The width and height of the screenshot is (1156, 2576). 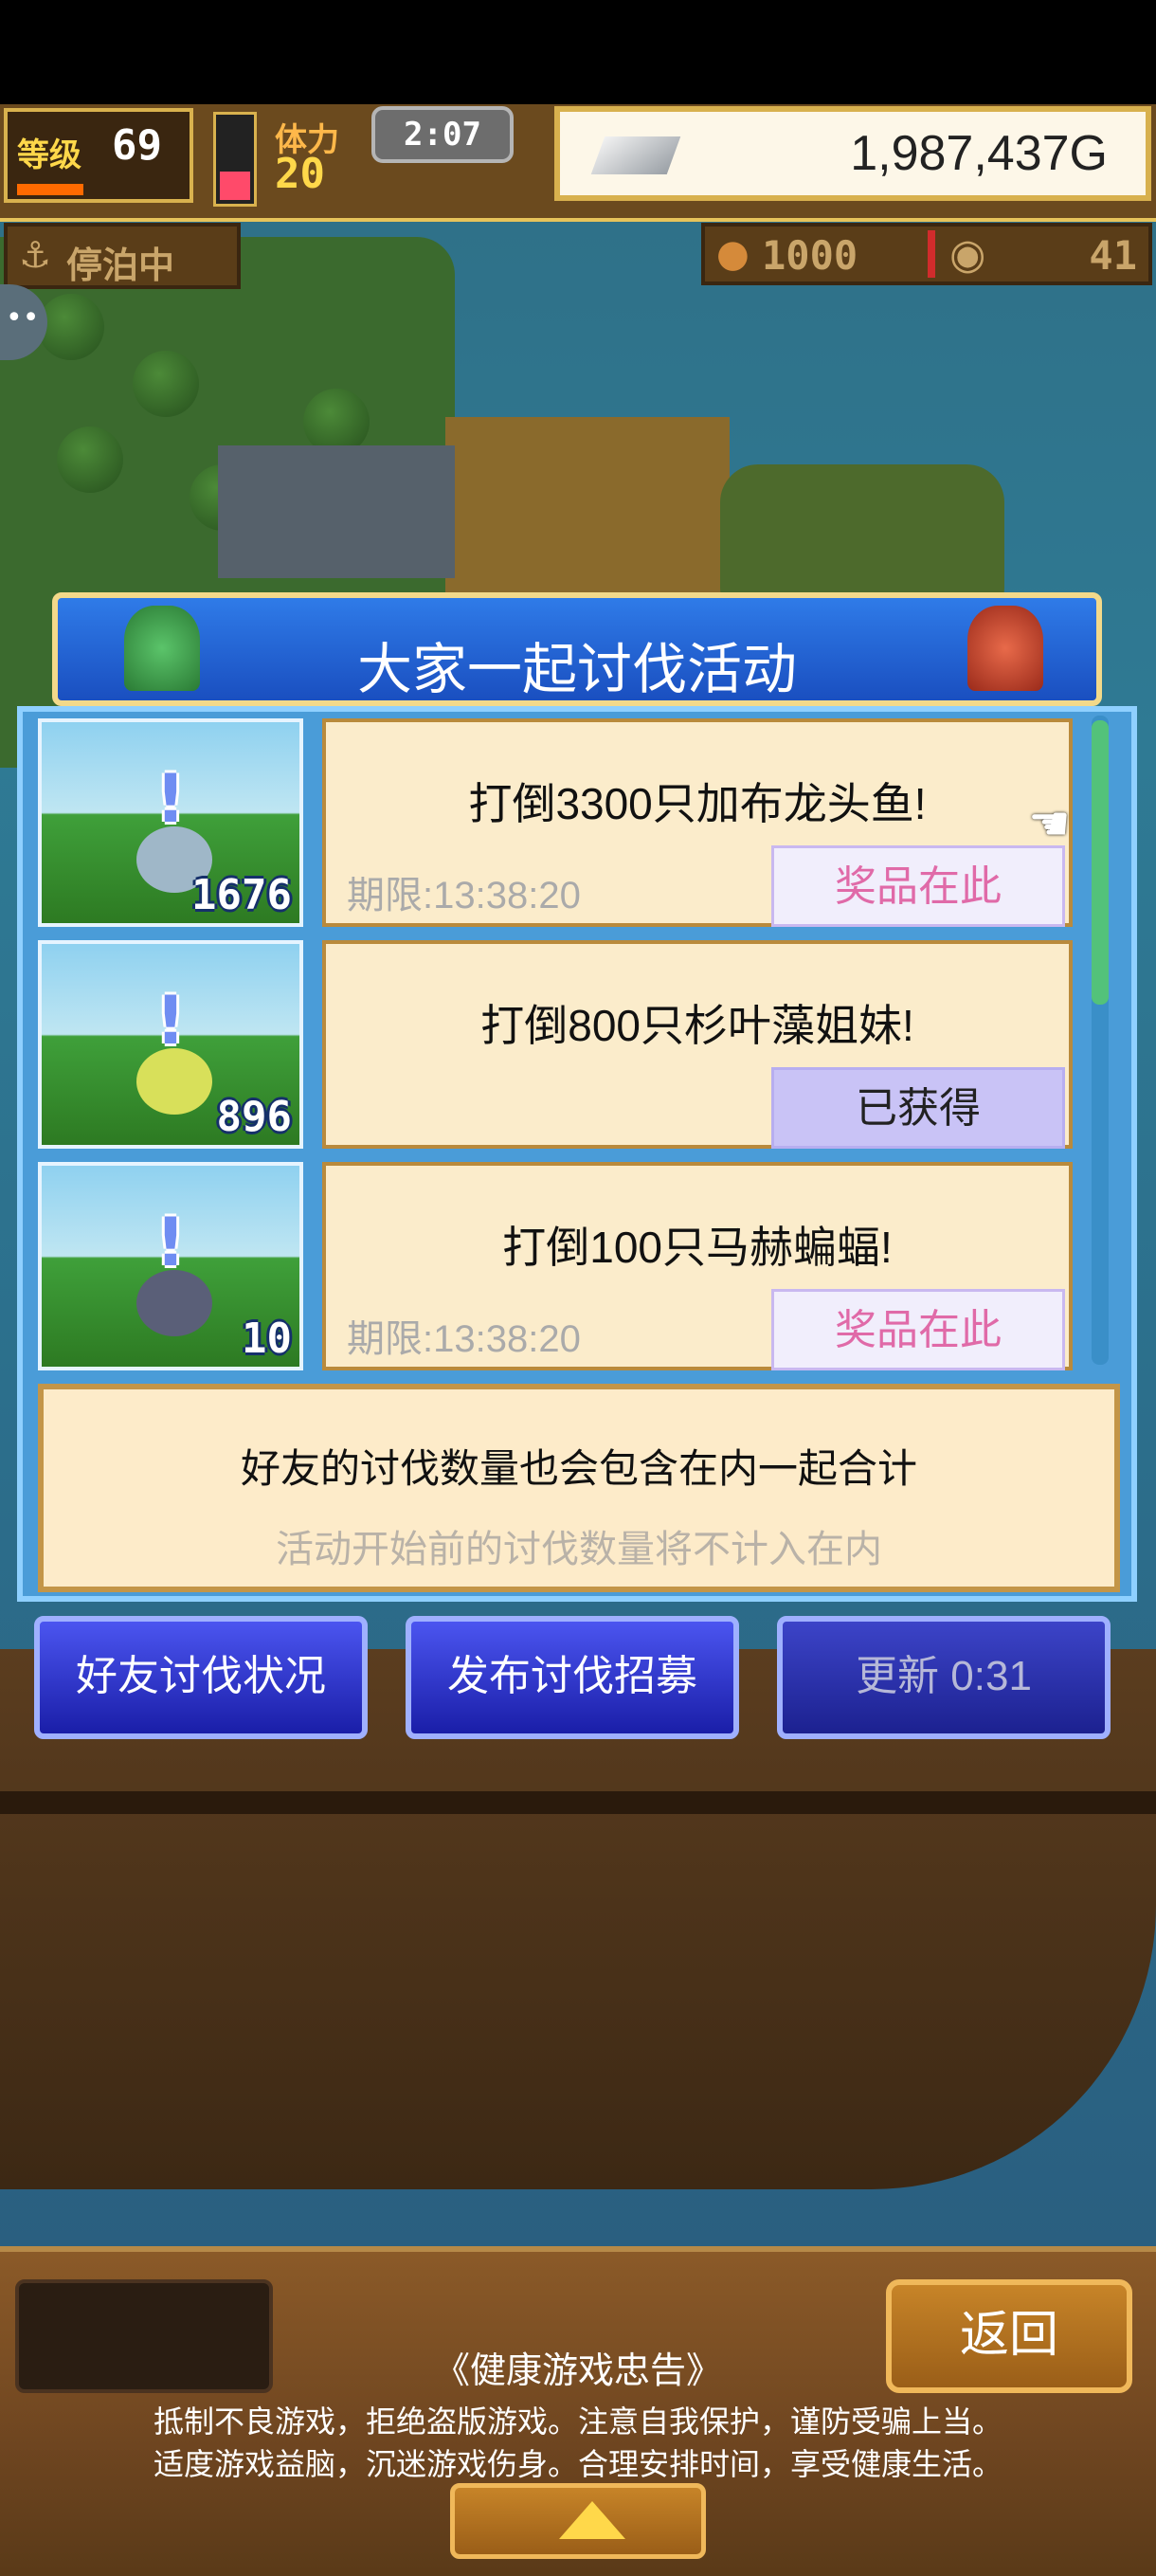 What do you see at coordinates (174, 1081) in the screenshot?
I see `monster-sister-icon` at bounding box center [174, 1081].